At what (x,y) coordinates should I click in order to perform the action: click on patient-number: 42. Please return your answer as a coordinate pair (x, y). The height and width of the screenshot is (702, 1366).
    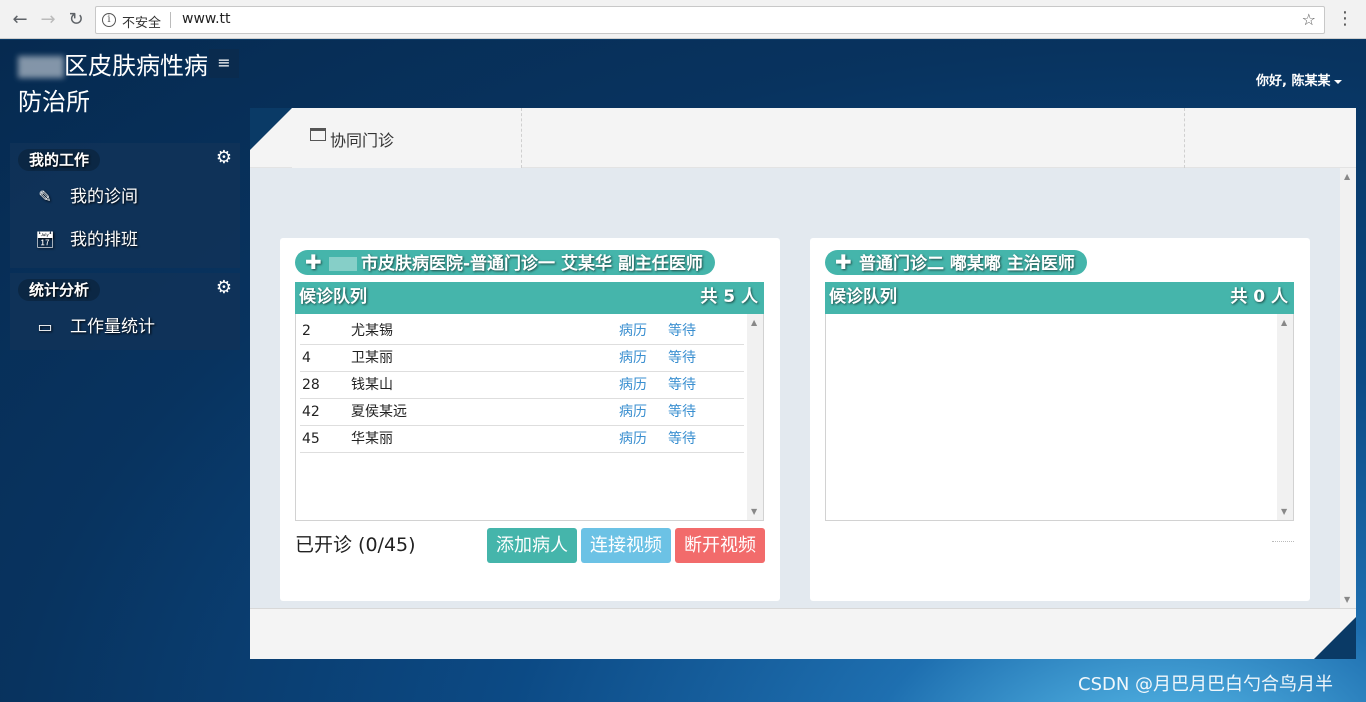
    Looking at the image, I should click on (311, 412).